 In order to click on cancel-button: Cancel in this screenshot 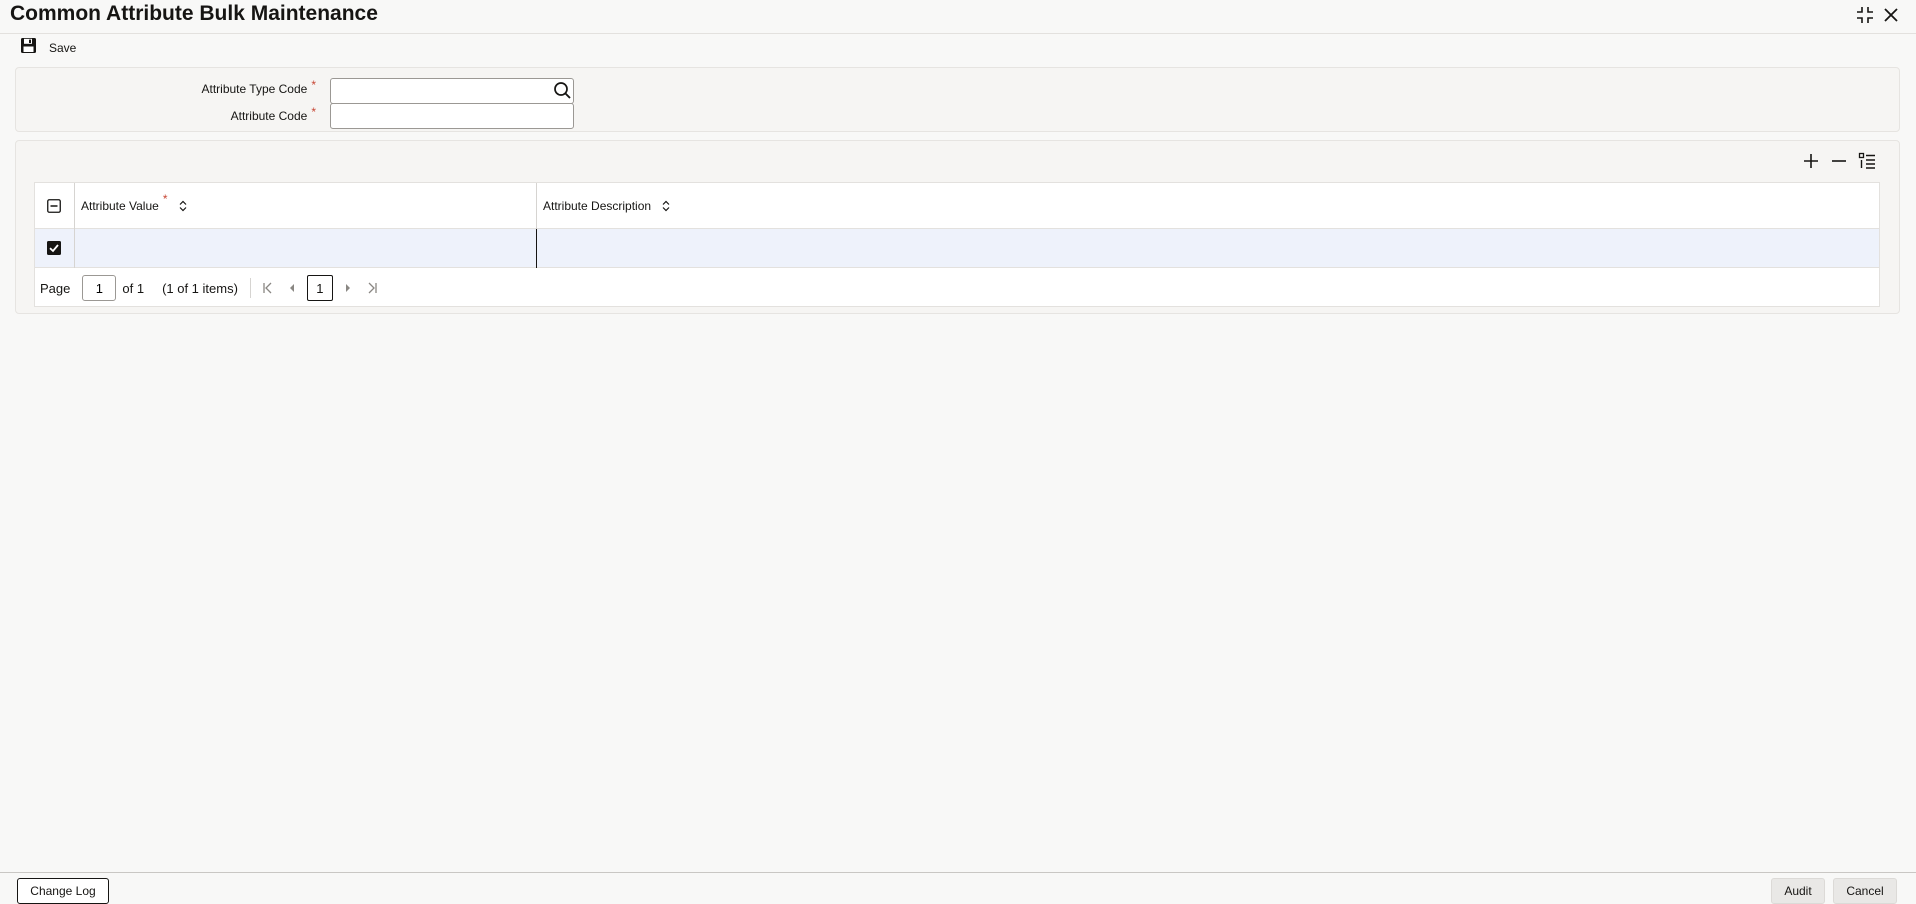, I will do `click(1865, 891)`.